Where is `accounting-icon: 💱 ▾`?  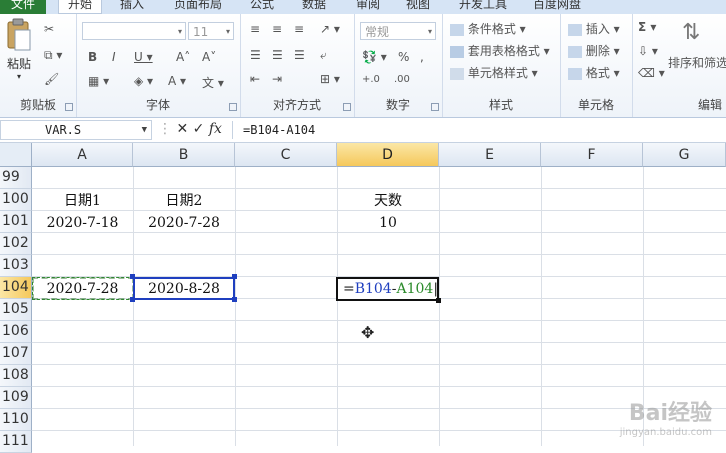
accounting-icon: 💱 ▾ is located at coordinates (374, 57).